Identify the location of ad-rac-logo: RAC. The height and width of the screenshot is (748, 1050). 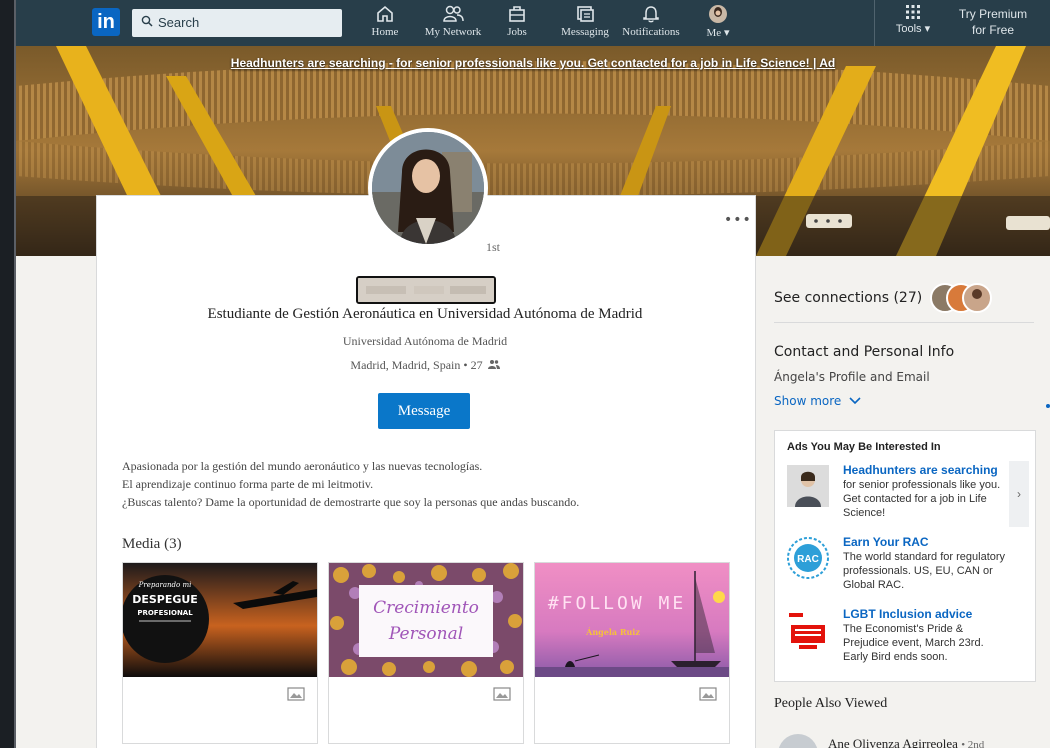
(808, 558).